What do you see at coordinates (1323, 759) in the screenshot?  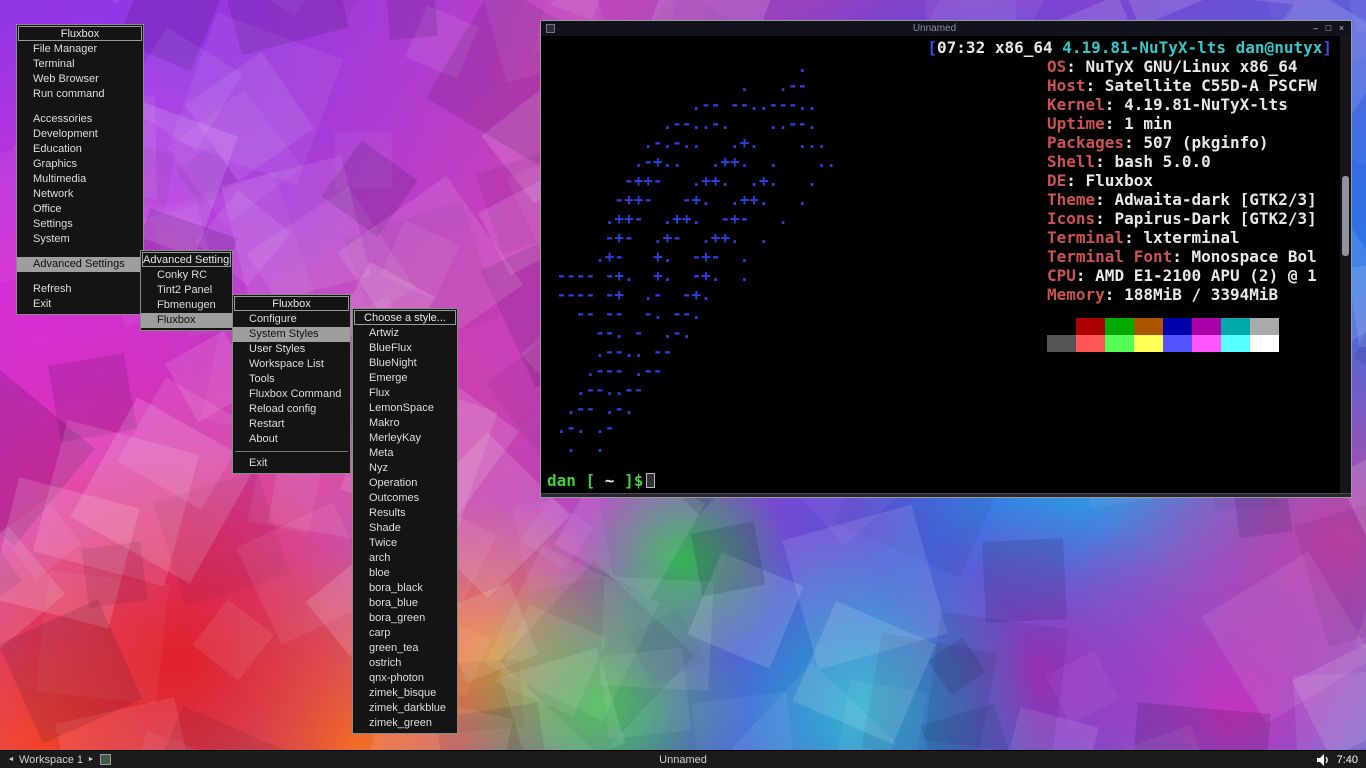 I see `volume-icon` at bounding box center [1323, 759].